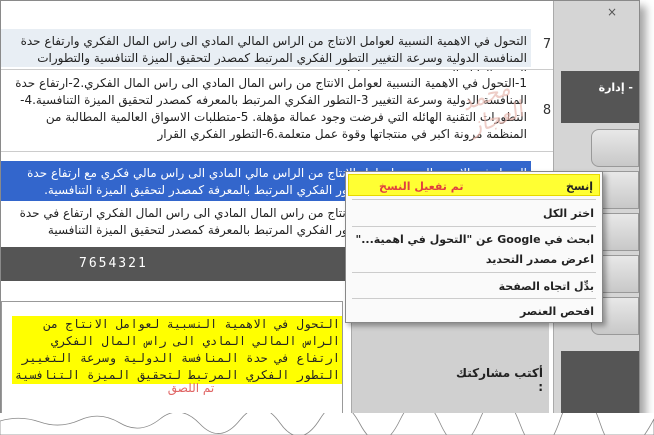  Describe the element at coordinates (474, 286) in the screenshot. I see `menu-item-switch-direction: بدِّل اتجاه الصفحة` at that location.